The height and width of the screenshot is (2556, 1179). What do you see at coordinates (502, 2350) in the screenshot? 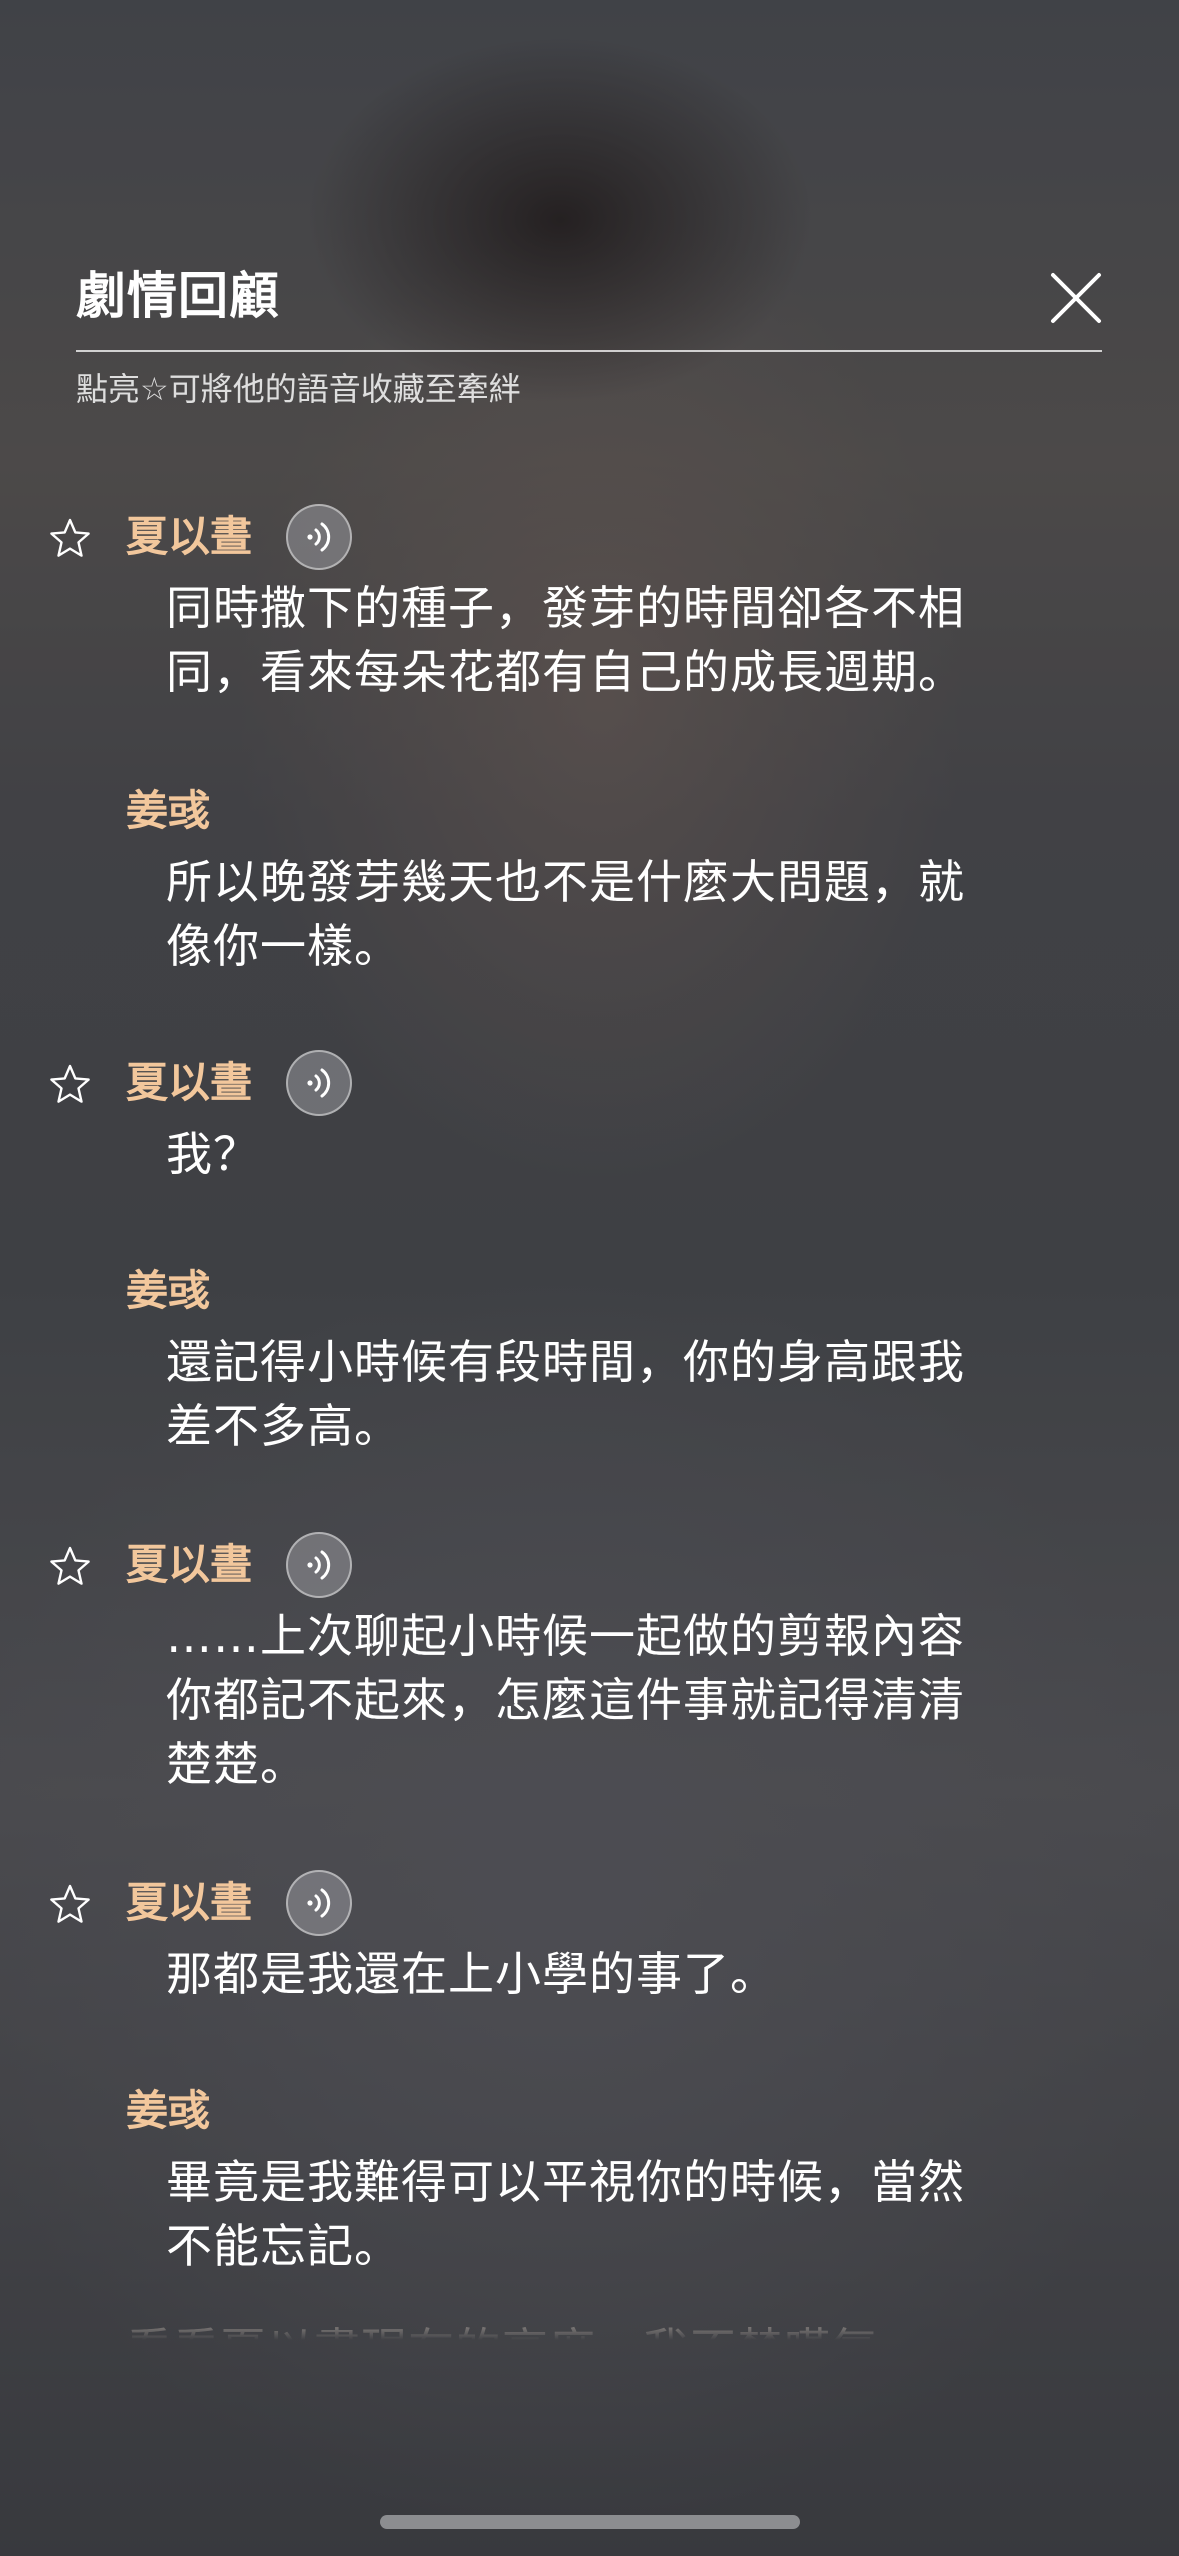
I see `dialogue-line-partial: 看看夏以晝現在的高度，我不禁嘆氣` at bounding box center [502, 2350].